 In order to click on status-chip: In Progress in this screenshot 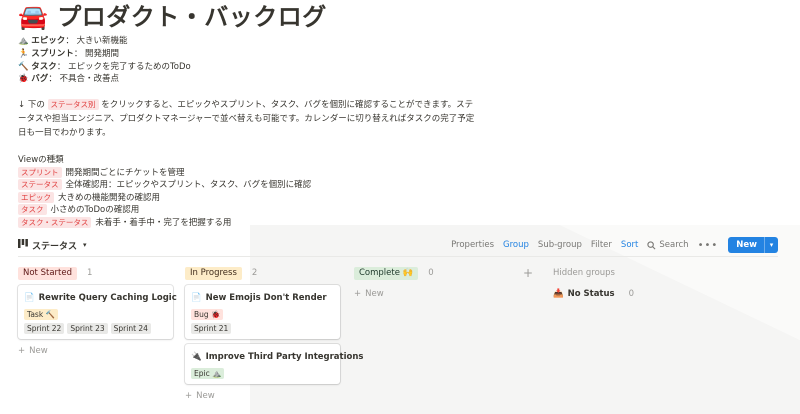, I will do `click(213, 273)`.